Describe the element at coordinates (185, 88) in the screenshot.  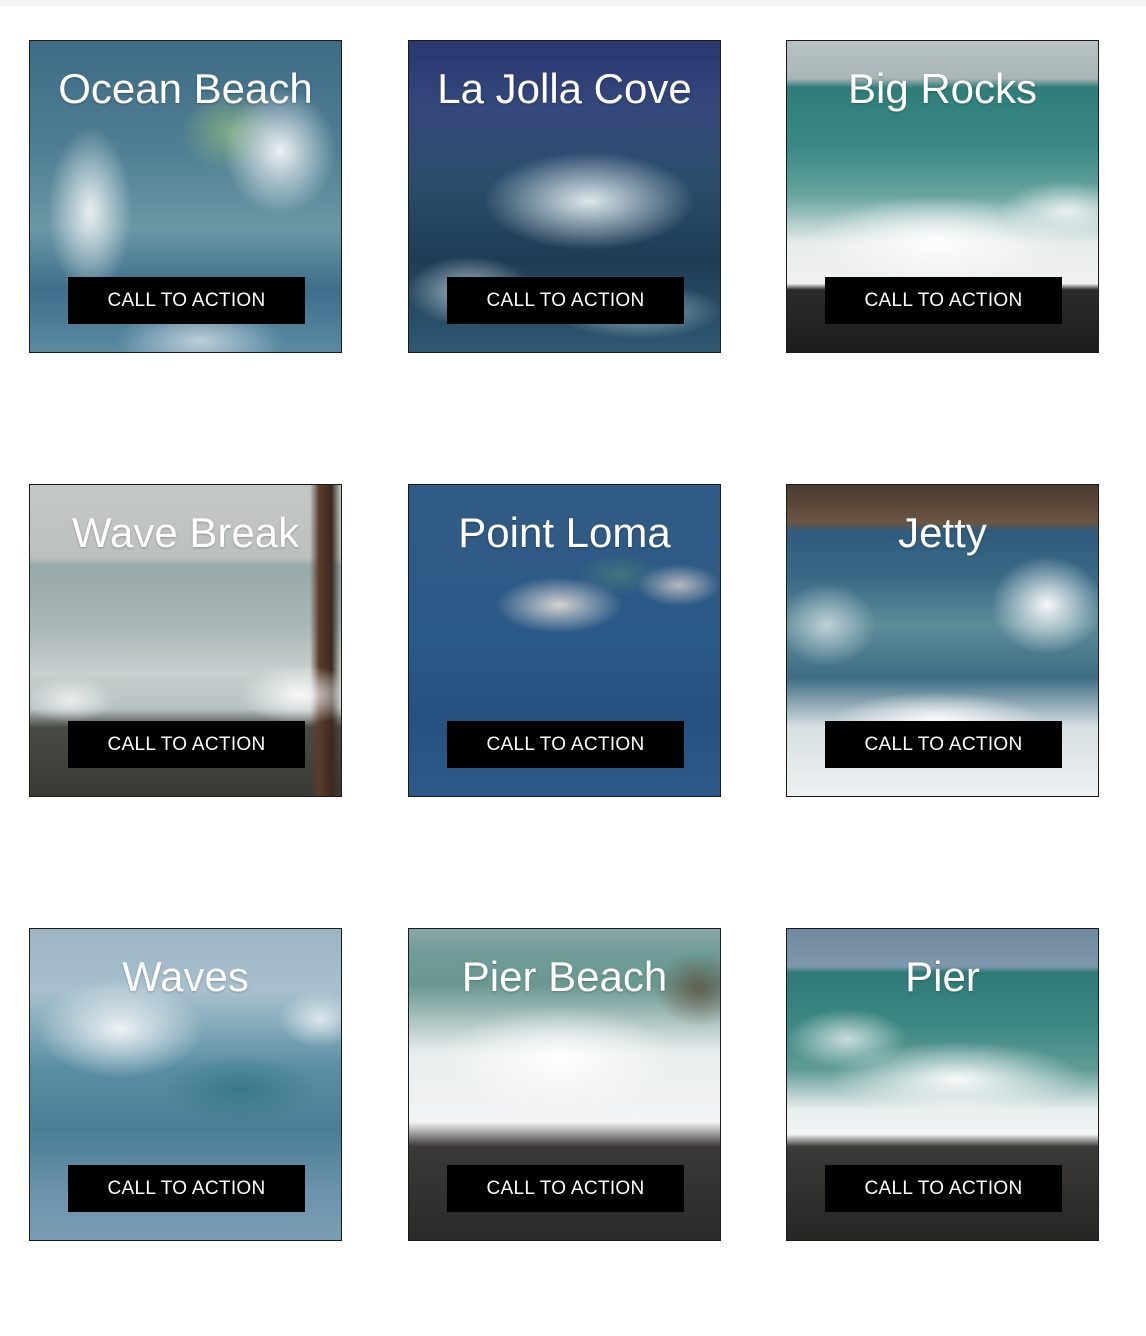
I see `card-title: Ocean Beach` at that location.